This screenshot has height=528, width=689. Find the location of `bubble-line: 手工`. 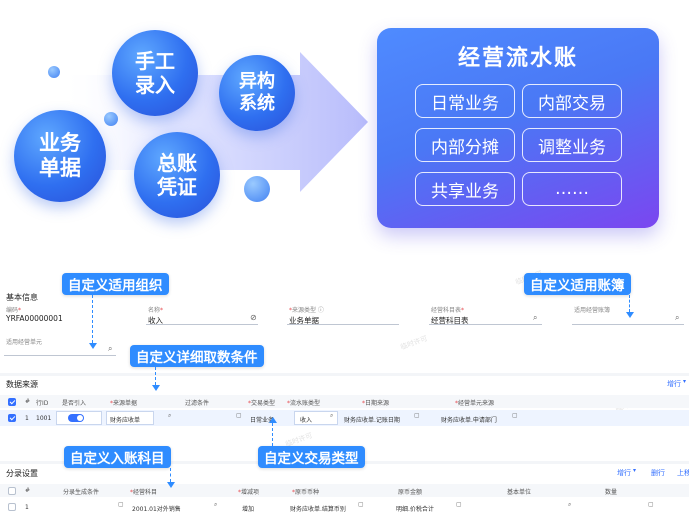

bubble-line: 手工 is located at coordinates (155, 61).